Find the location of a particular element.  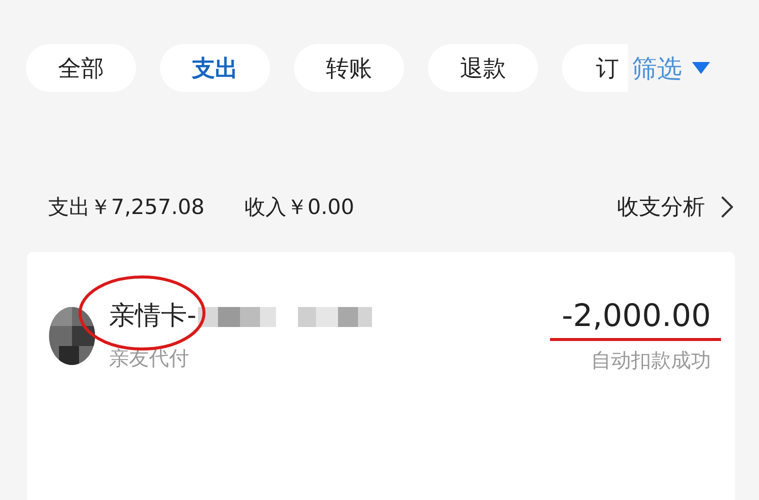

filter-tab: 全部 is located at coordinates (81, 68).